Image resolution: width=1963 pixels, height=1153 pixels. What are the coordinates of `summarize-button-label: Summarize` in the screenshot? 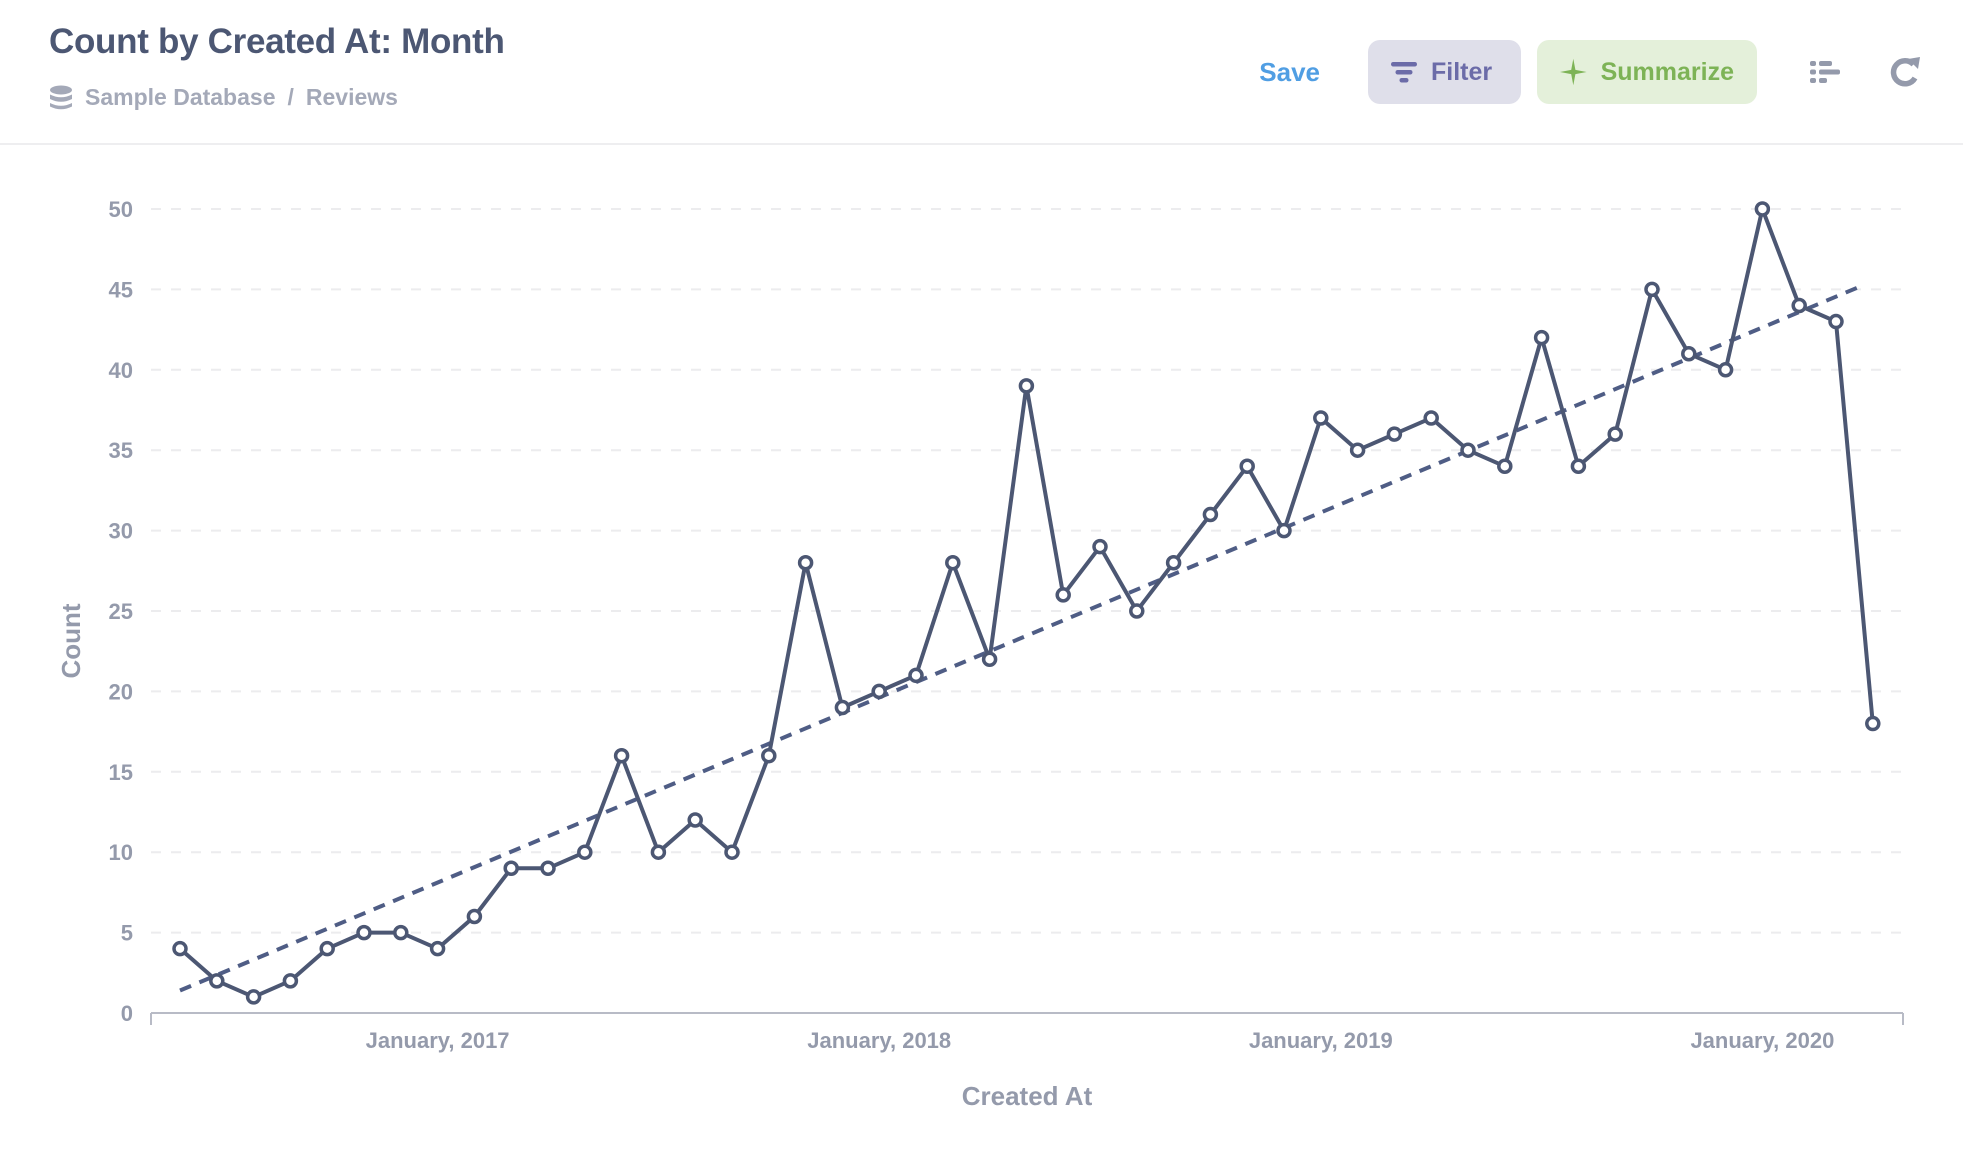 It's located at (1667, 71).